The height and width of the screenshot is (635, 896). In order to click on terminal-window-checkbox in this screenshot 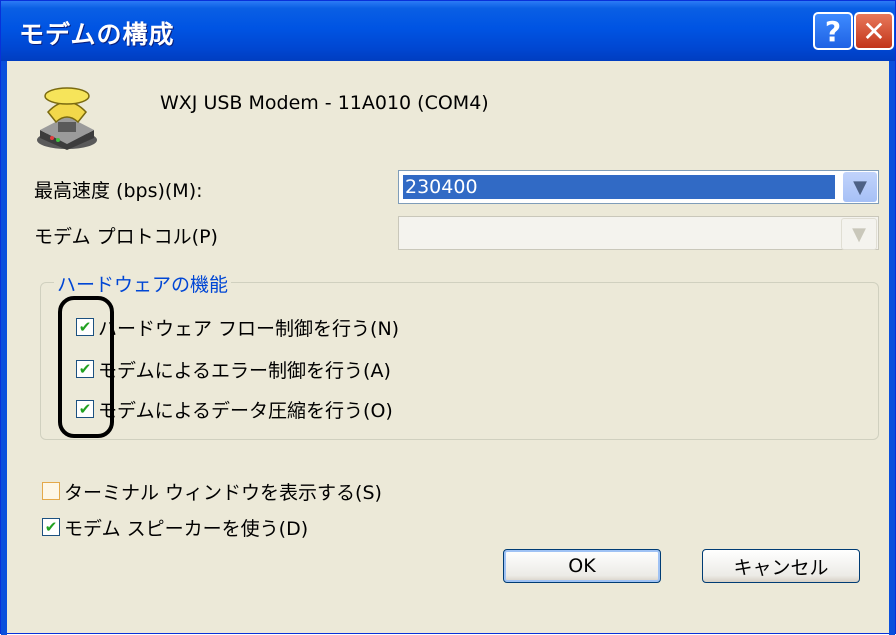, I will do `click(51, 491)`.